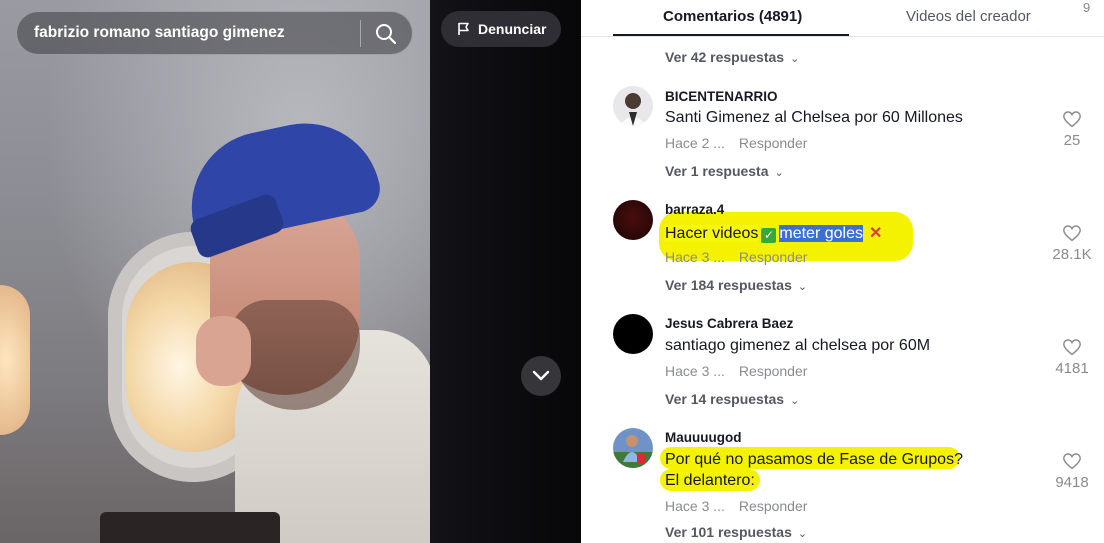  Describe the element at coordinates (1072, 243) in the screenshot. I see `like-button: 28.1K` at that location.